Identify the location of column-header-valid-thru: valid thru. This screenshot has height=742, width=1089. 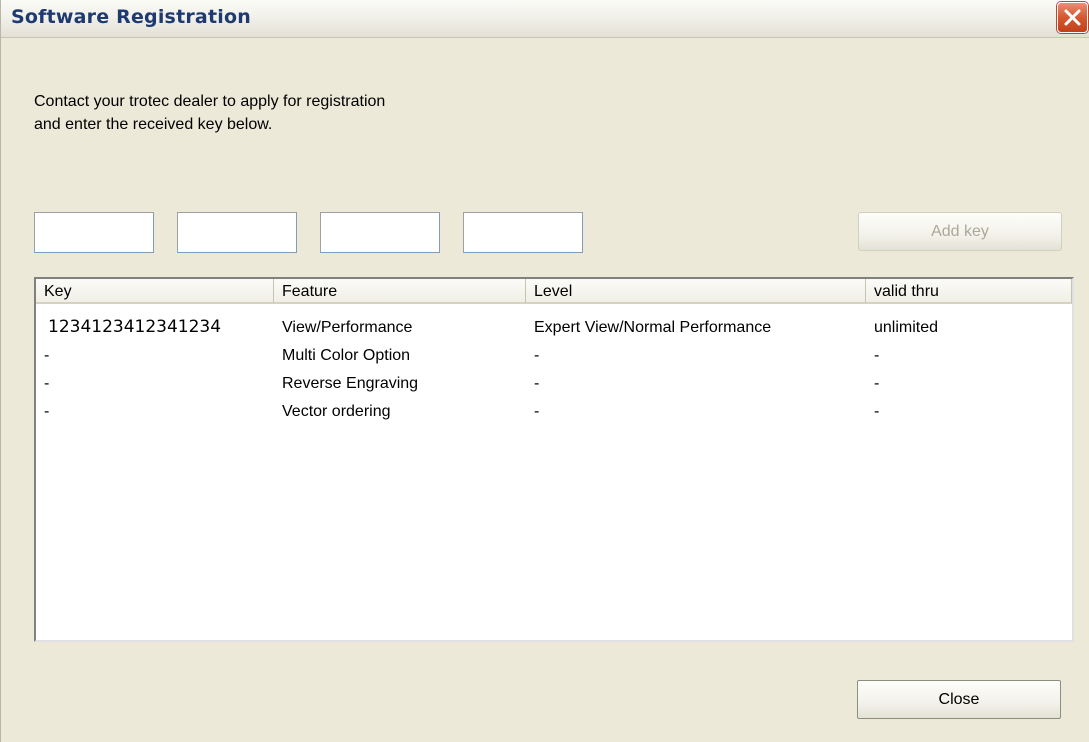
(969, 291).